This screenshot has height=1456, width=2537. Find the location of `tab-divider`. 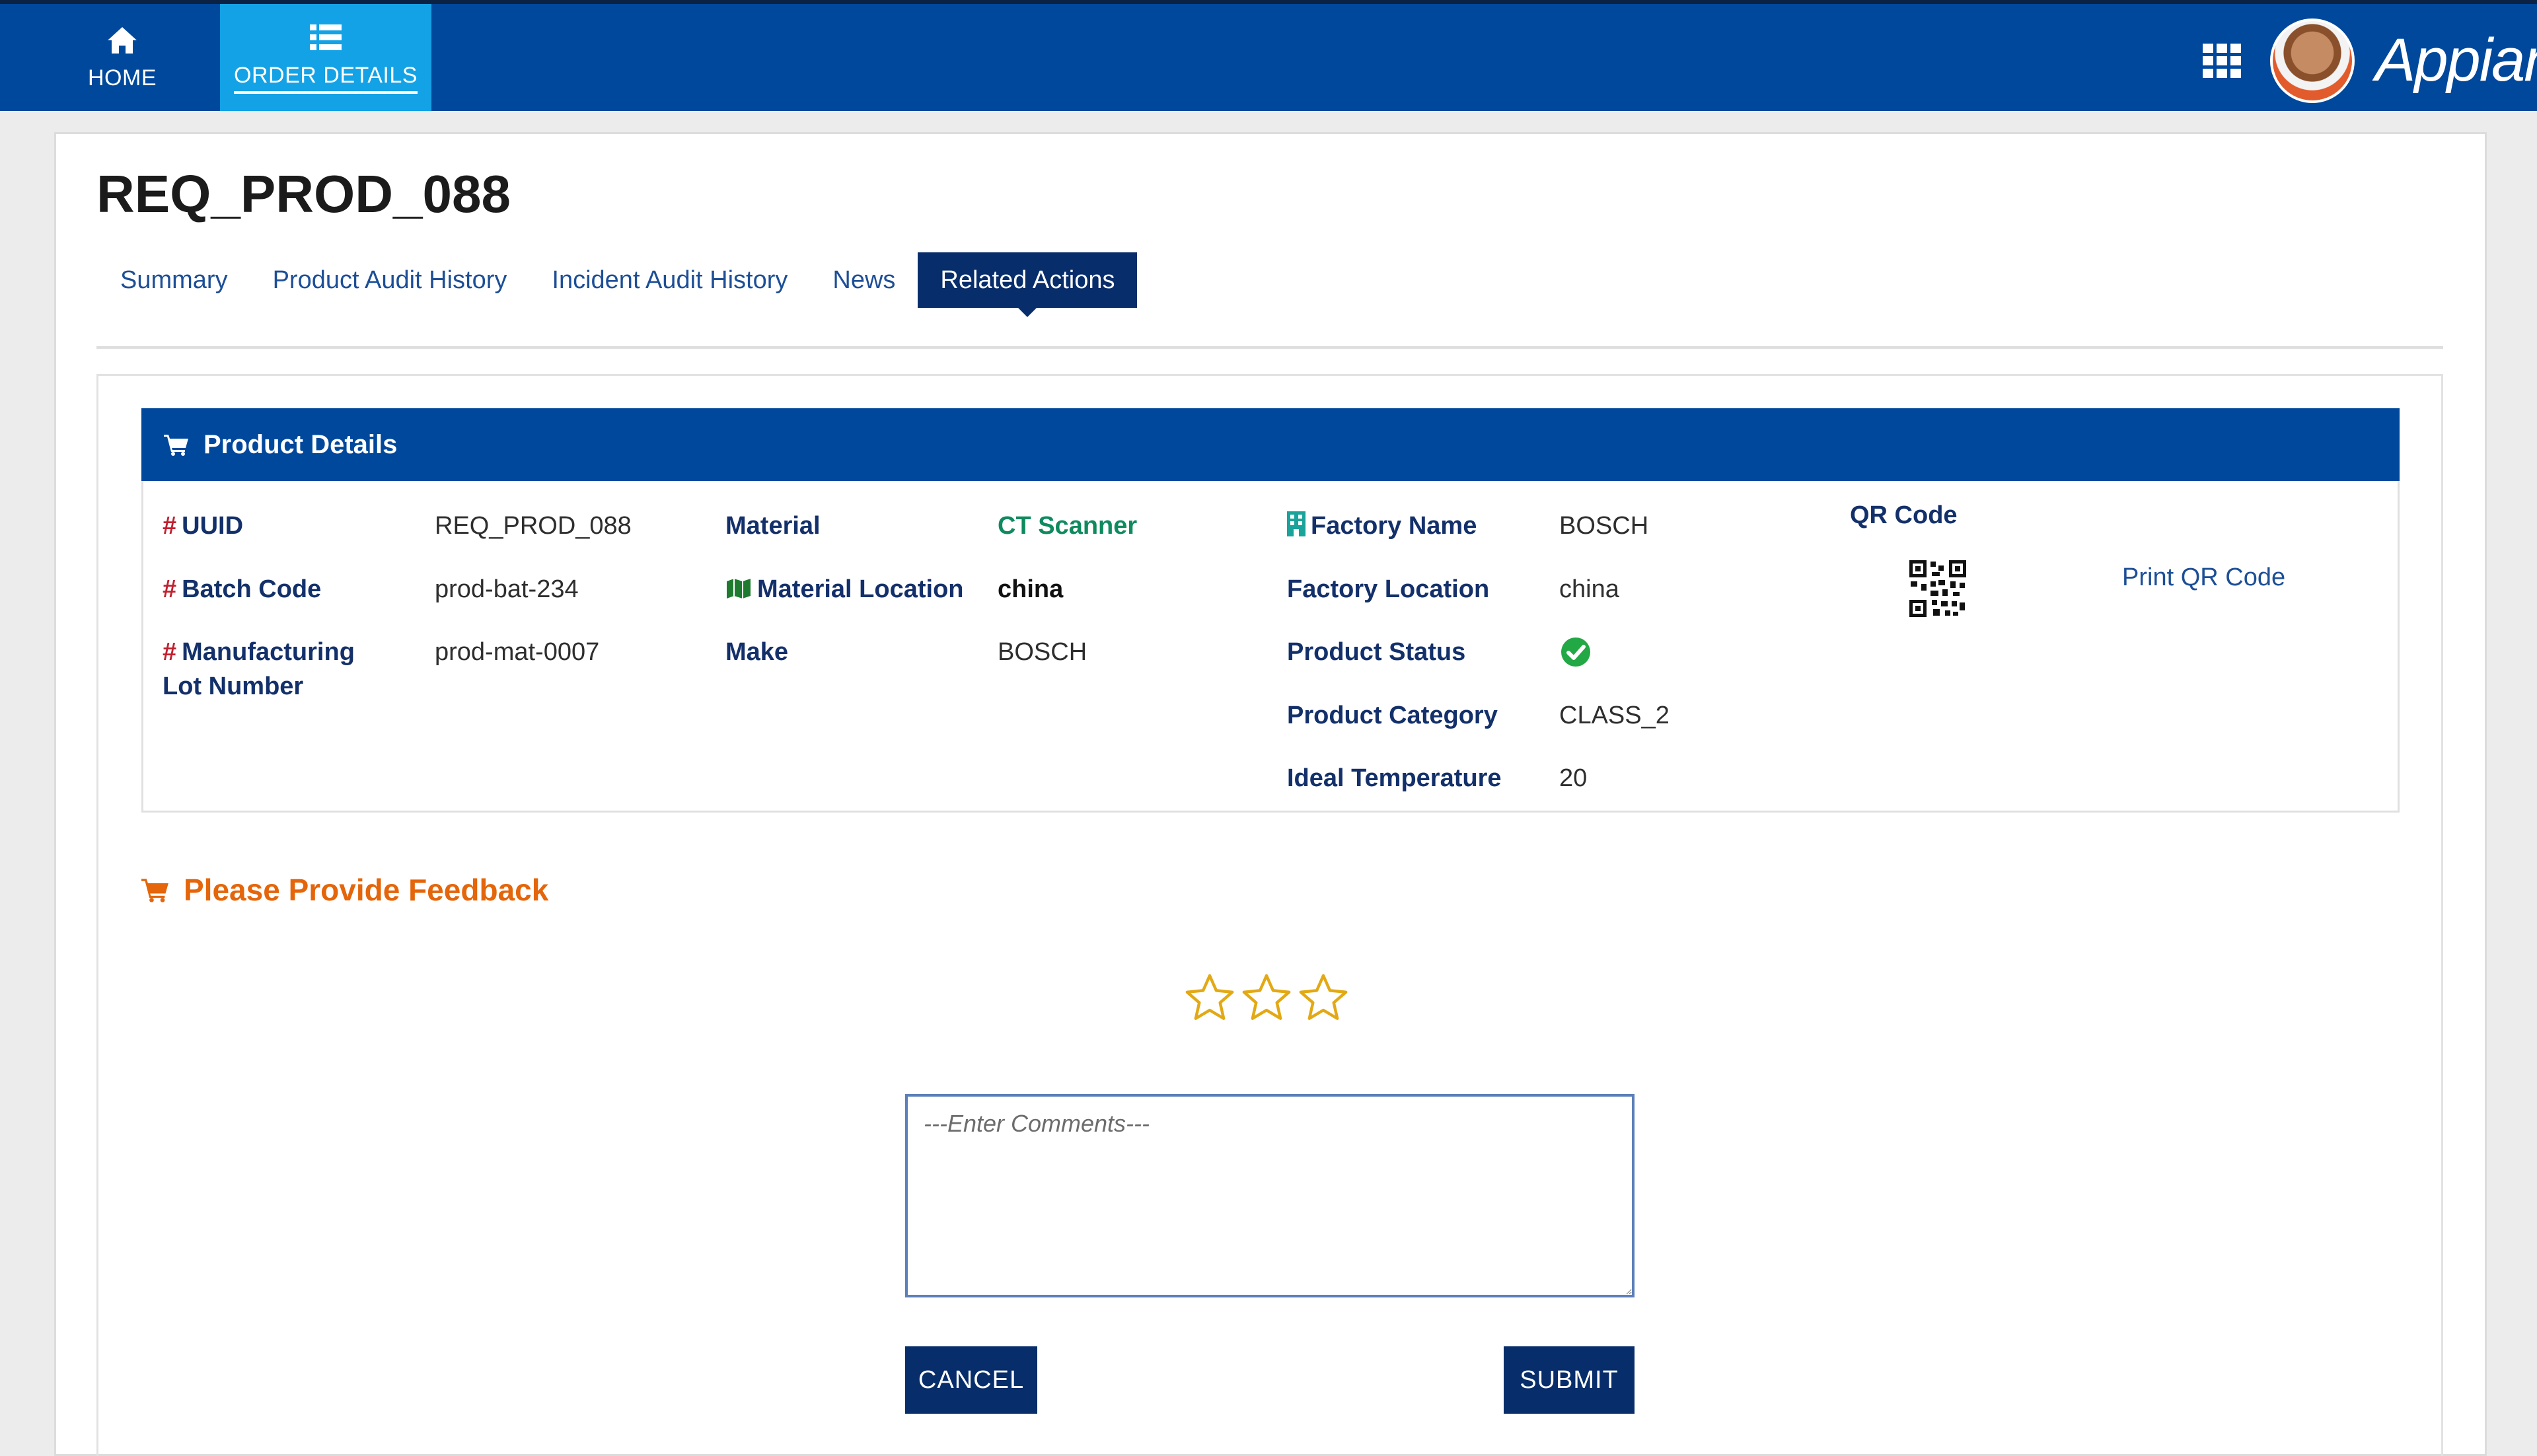

tab-divider is located at coordinates (1269, 347).